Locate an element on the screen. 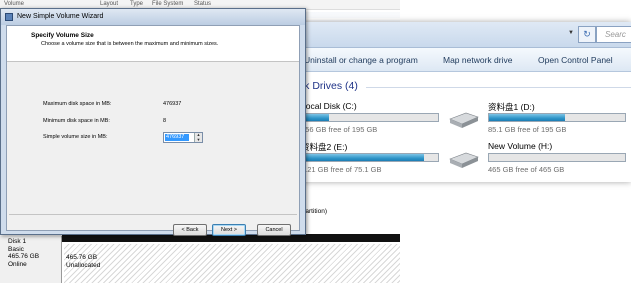 The height and width of the screenshot is (283, 631). volume-size-stepper: 476937 ▲ ▼ is located at coordinates (183, 137).